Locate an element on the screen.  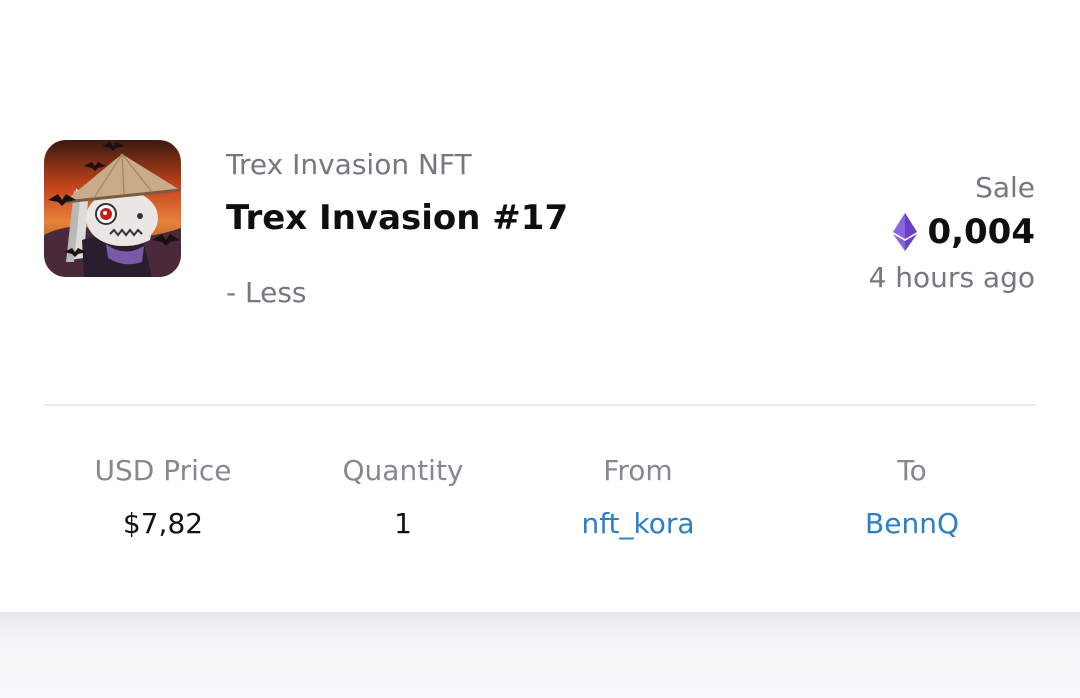
nft-title: Trex Invasion #17 is located at coordinates (397, 218).